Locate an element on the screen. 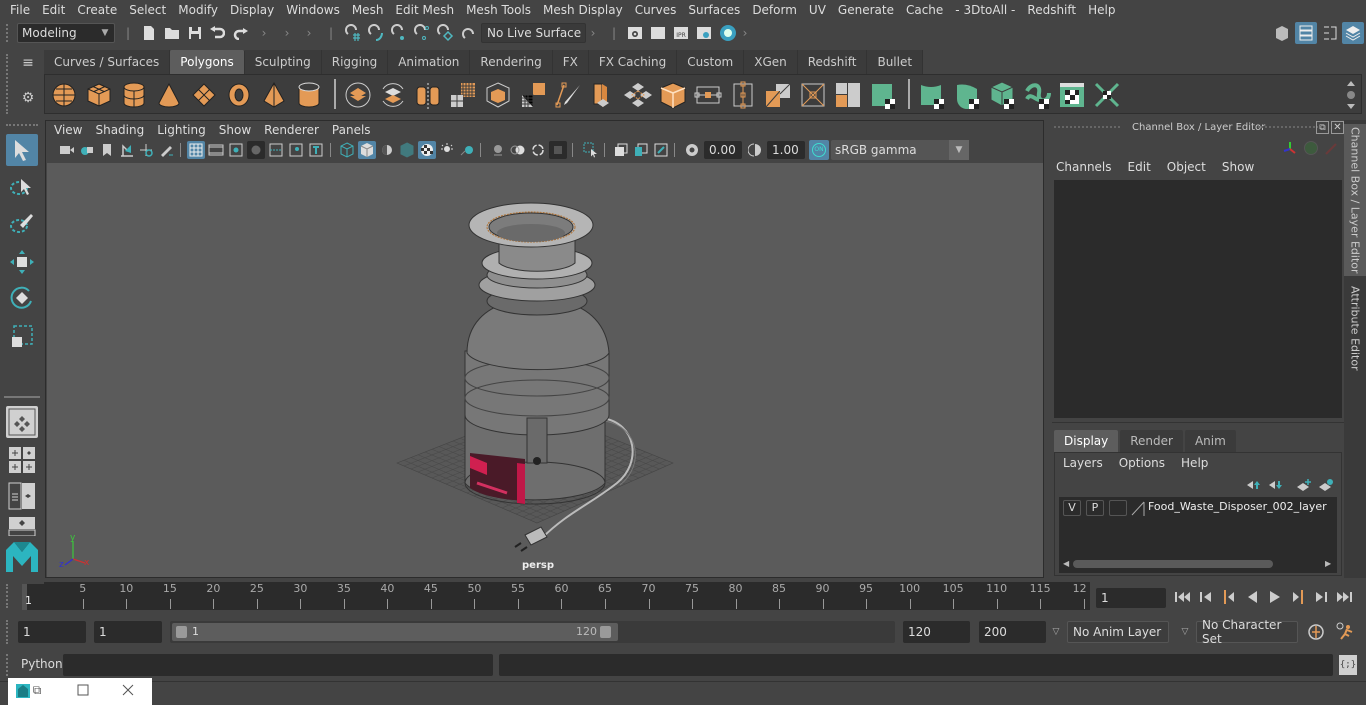 The width and height of the screenshot is (1366, 705). poly-pyramid-icon is located at coordinates (274, 95).